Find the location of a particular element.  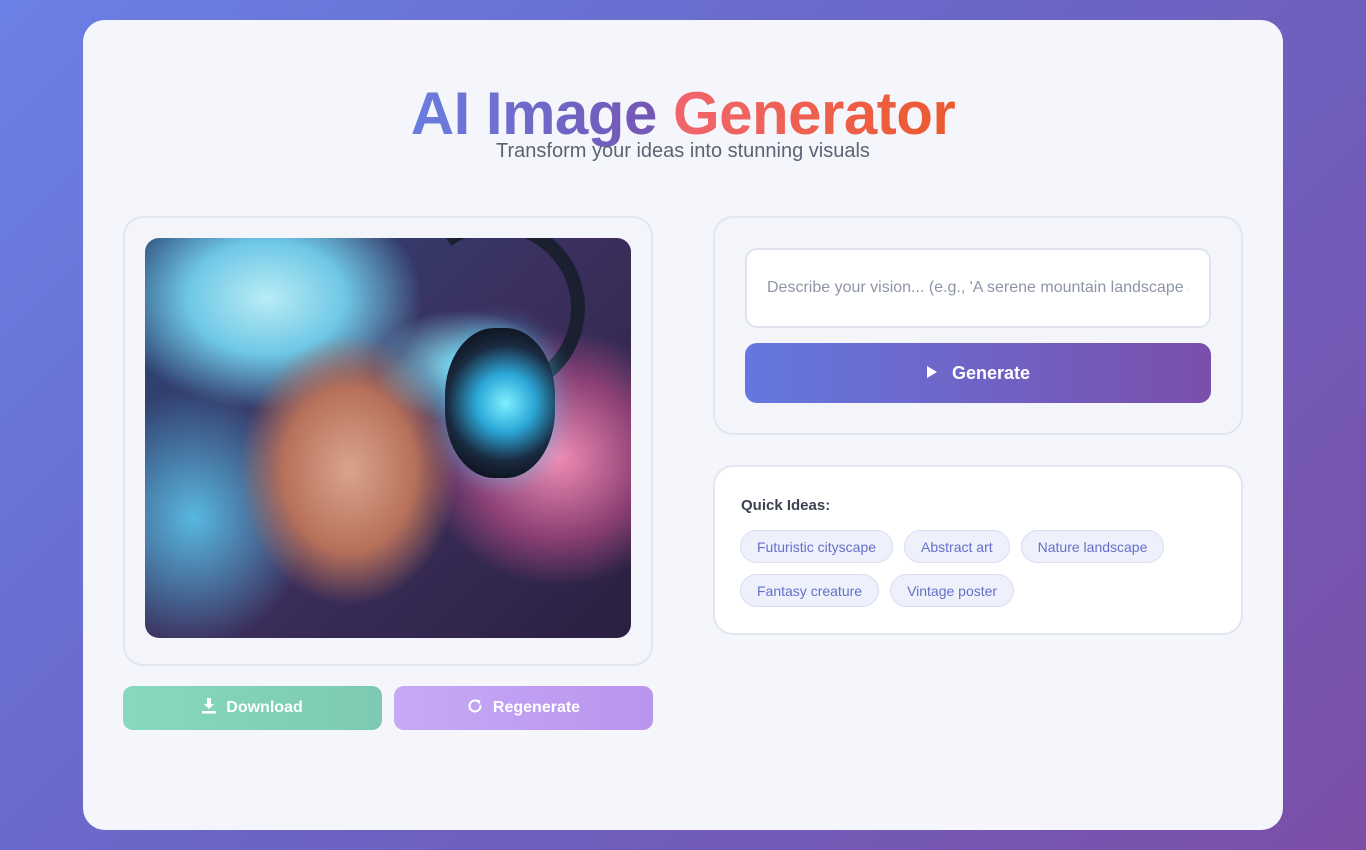

idea-chip: Futuristic cityscape is located at coordinates (817, 546).